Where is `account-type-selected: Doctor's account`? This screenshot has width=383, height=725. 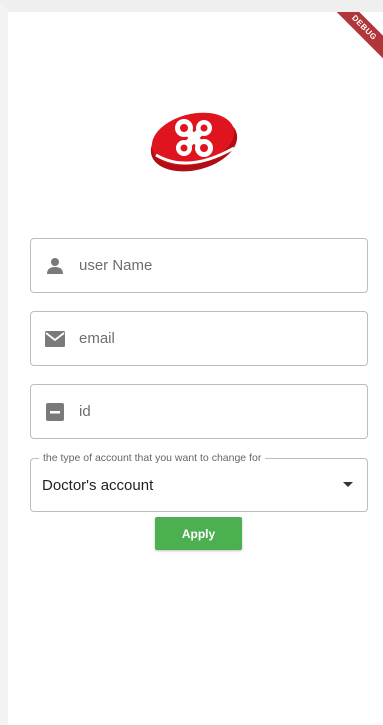 account-type-selected: Doctor's account is located at coordinates (98, 485).